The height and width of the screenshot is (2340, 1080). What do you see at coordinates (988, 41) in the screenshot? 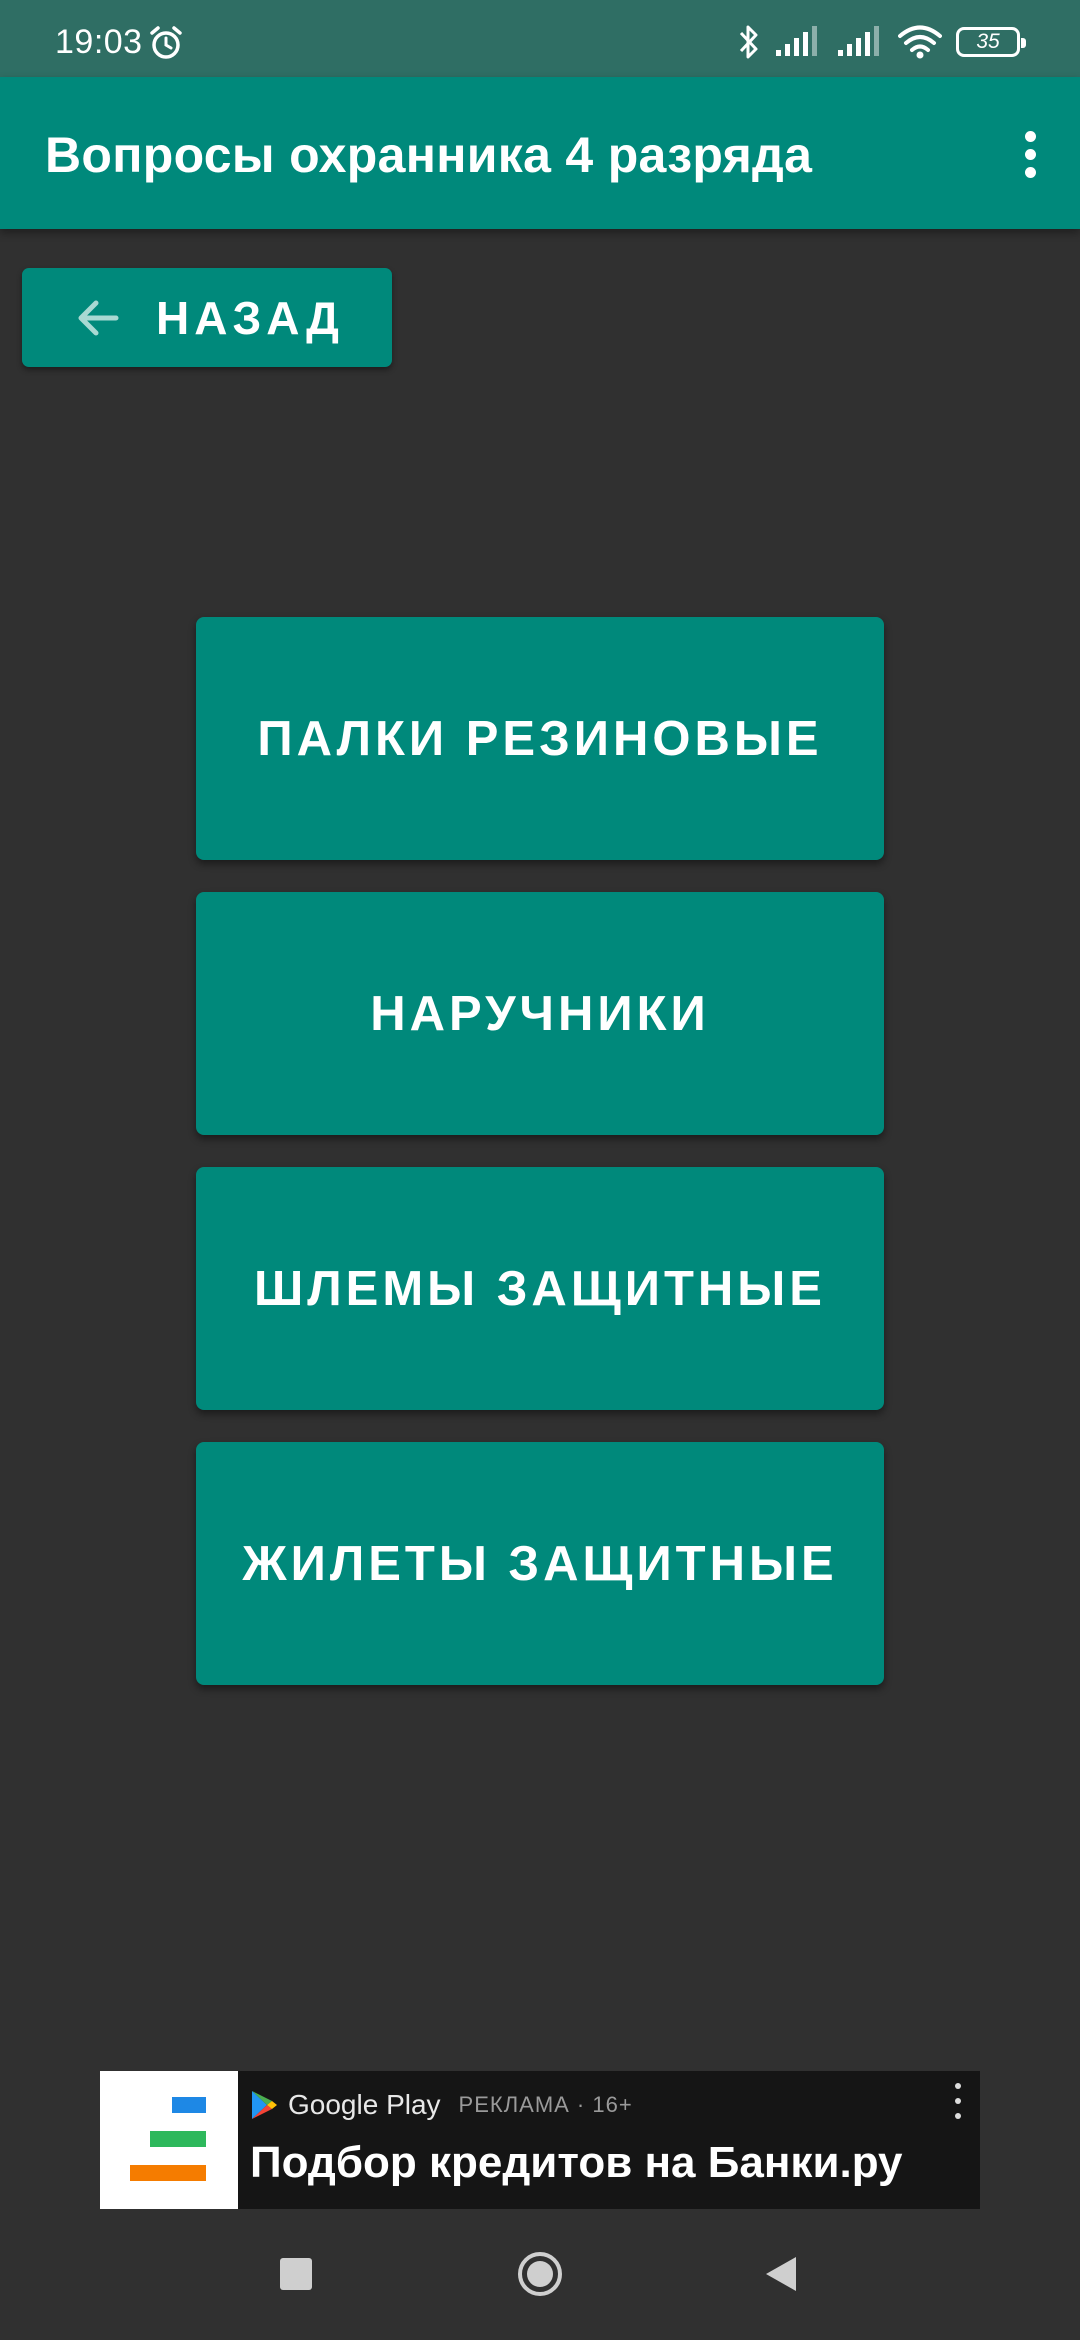
I see `battery-level: 35` at bounding box center [988, 41].